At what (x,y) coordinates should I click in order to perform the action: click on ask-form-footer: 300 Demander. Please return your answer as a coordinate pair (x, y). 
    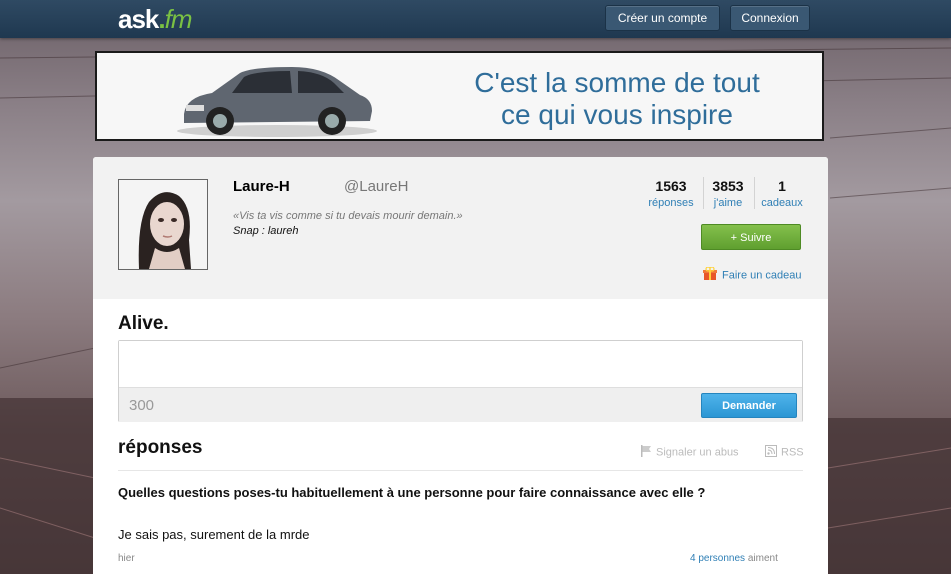
    Looking at the image, I should click on (460, 404).